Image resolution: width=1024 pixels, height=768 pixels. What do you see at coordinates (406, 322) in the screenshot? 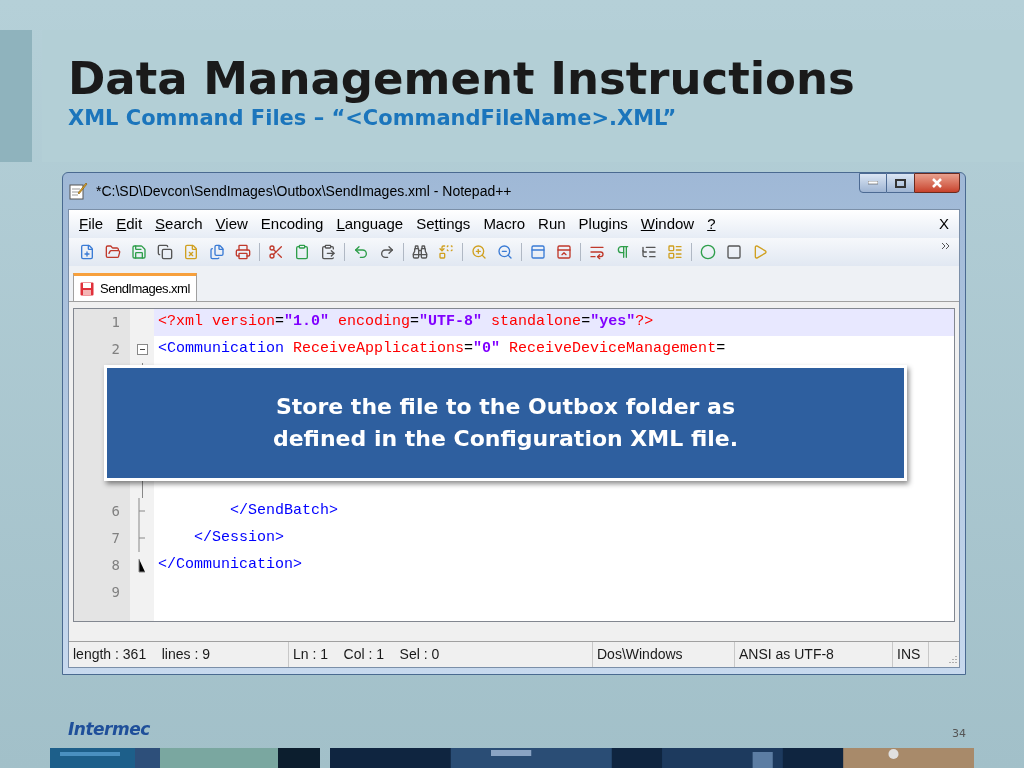
I see `code-line: <?xml version="1.0" encoding="UTF-8" standalone="yes"?>` at bounding box center [406, 322].